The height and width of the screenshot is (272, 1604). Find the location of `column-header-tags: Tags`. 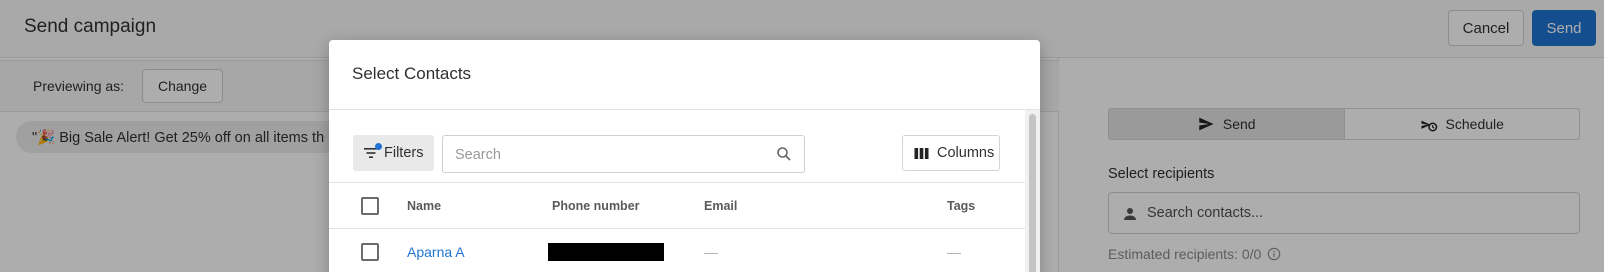

column-header-tags: Tags is located at coordinates (961, 205).